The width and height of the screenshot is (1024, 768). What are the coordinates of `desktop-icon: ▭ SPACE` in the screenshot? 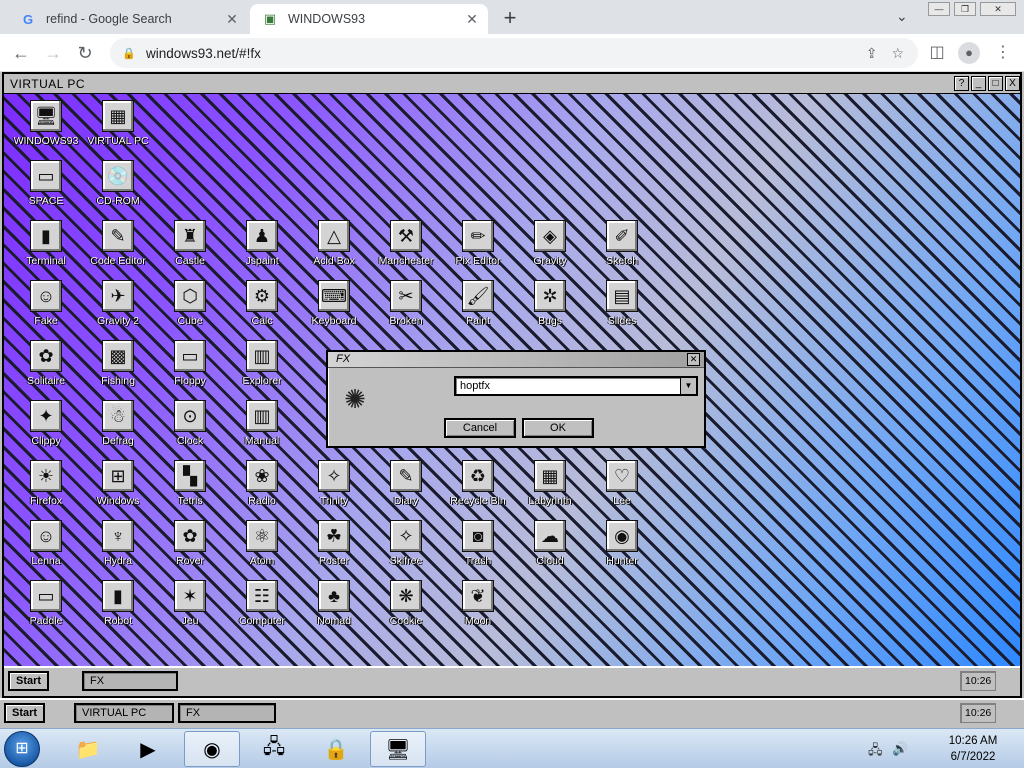 It's located at (46, 190).